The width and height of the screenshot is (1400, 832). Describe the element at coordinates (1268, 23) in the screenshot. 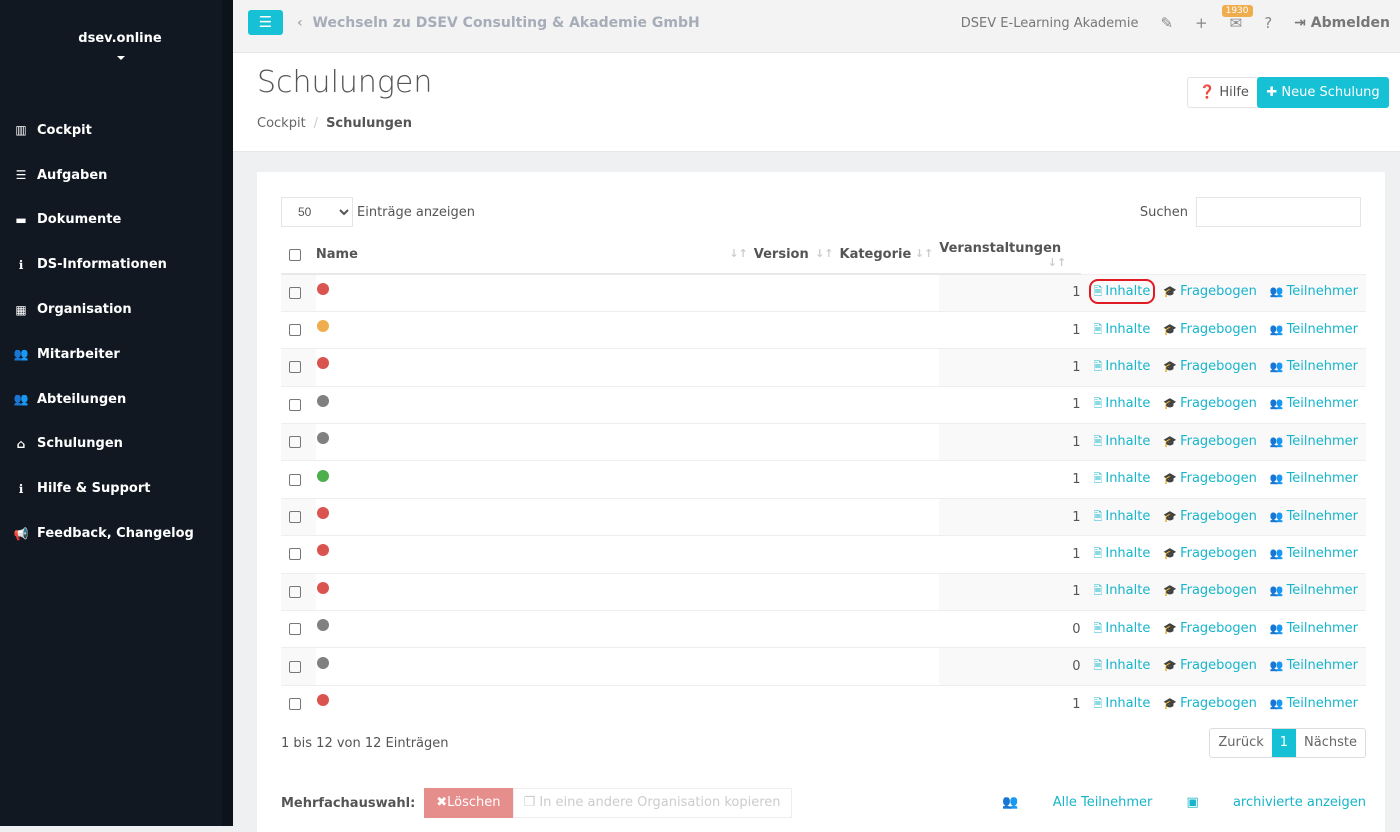

I see `help-icon: ?` at that location.